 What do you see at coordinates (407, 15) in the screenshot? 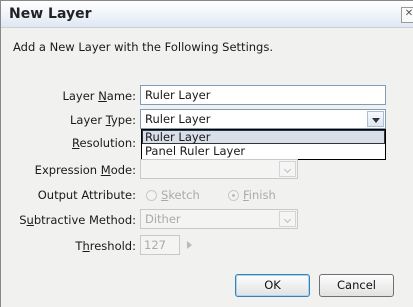
I see `close-icon: ✕` at bounding box center [407, 15].